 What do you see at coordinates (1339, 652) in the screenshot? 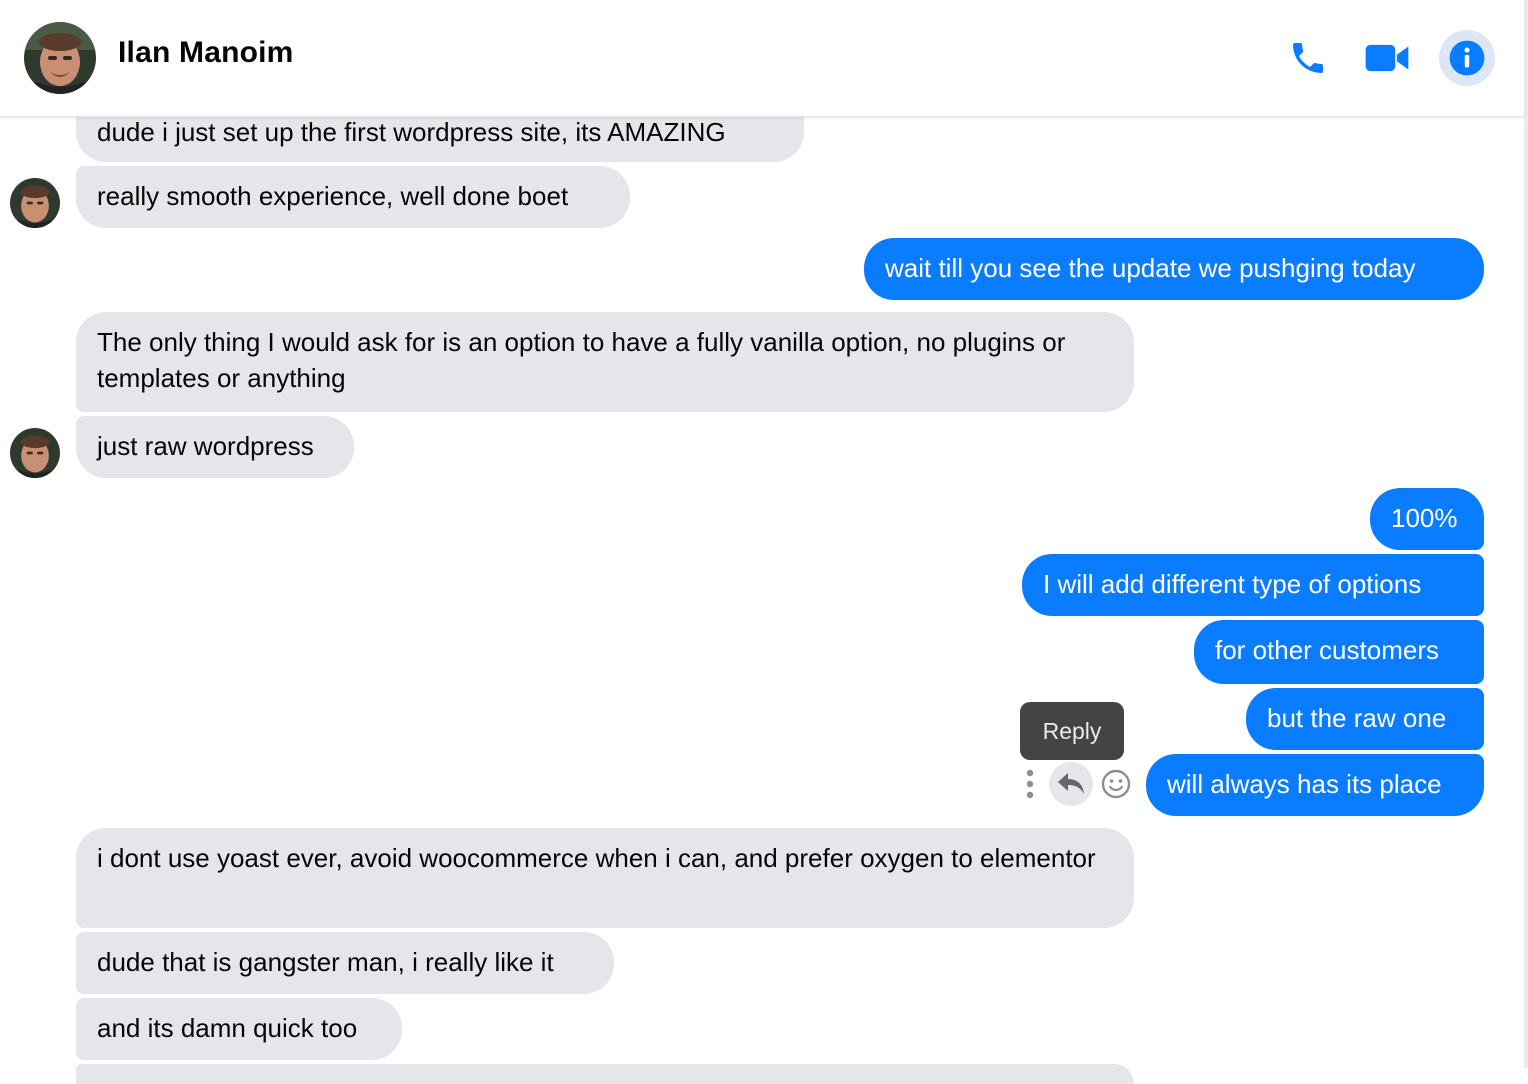
I see `message-bubble-outgoing: for other customers` at bounding box center [1339, 652].